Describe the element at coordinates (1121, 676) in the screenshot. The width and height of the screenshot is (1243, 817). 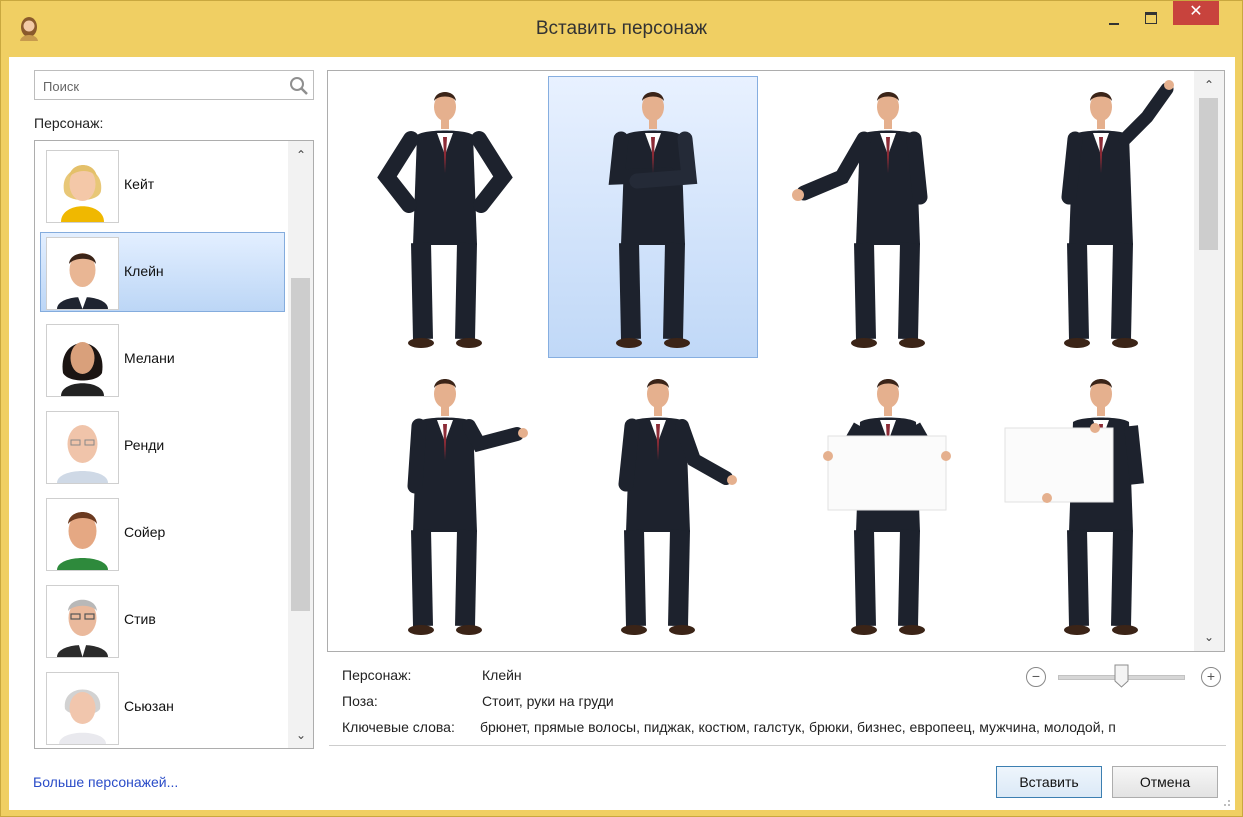
I see `zoom-slider-thumb` at that location.